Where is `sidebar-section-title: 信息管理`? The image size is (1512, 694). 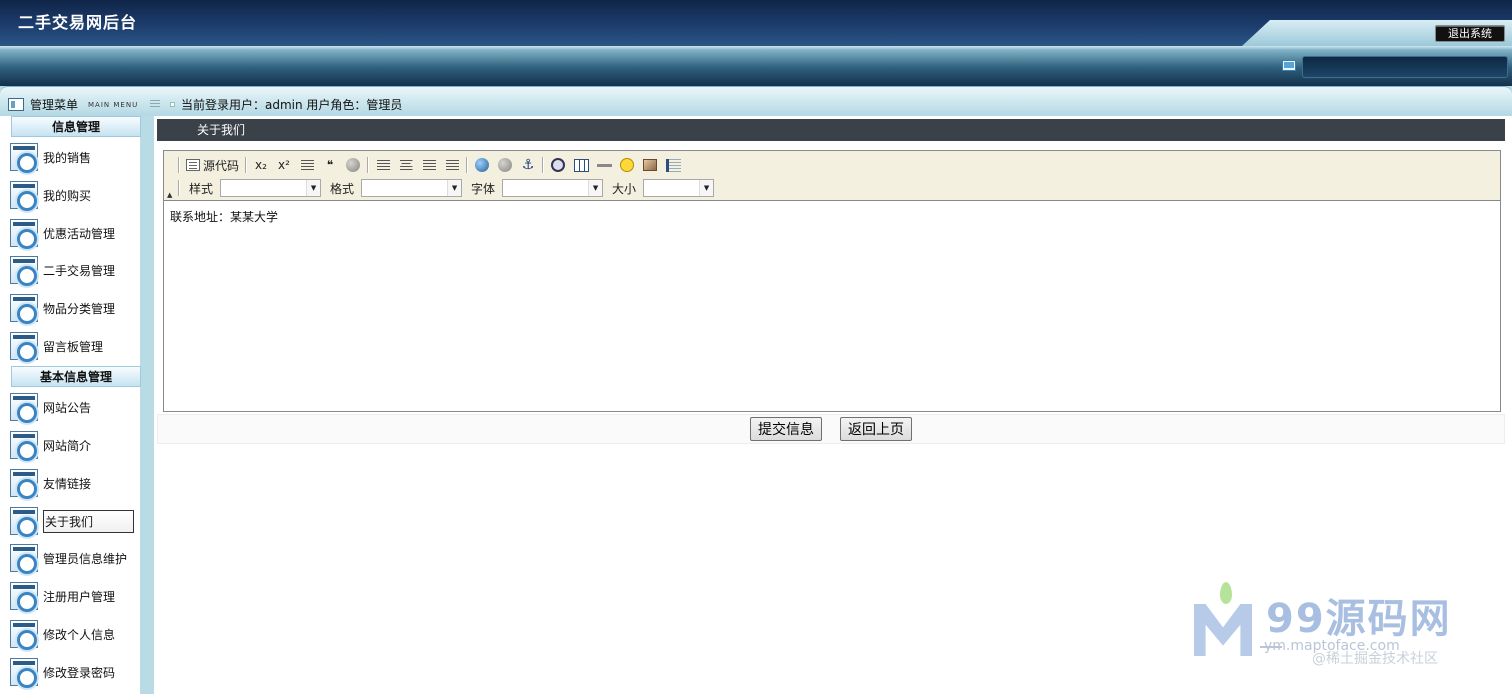 sidebar-section-title: 信息管理 is located at coordinates (76, 126).